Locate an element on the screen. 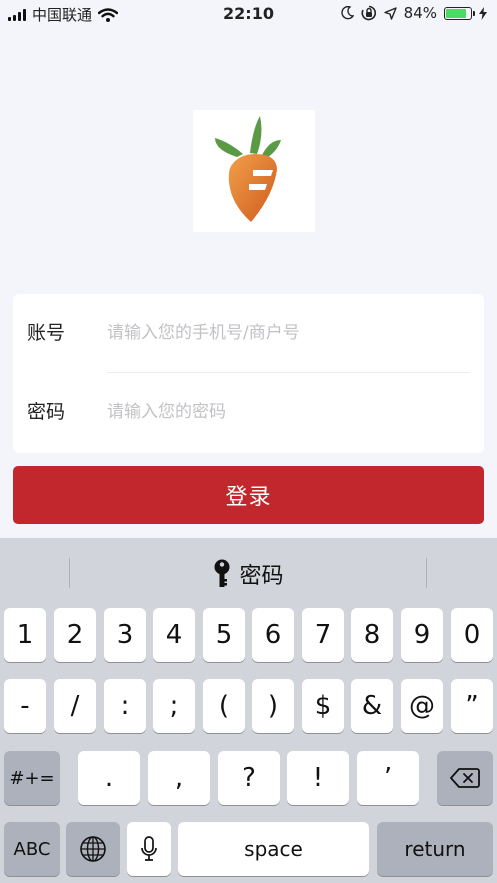 The image size is (497, 883). login-button: 登录 is located at coordinates (248, 495).